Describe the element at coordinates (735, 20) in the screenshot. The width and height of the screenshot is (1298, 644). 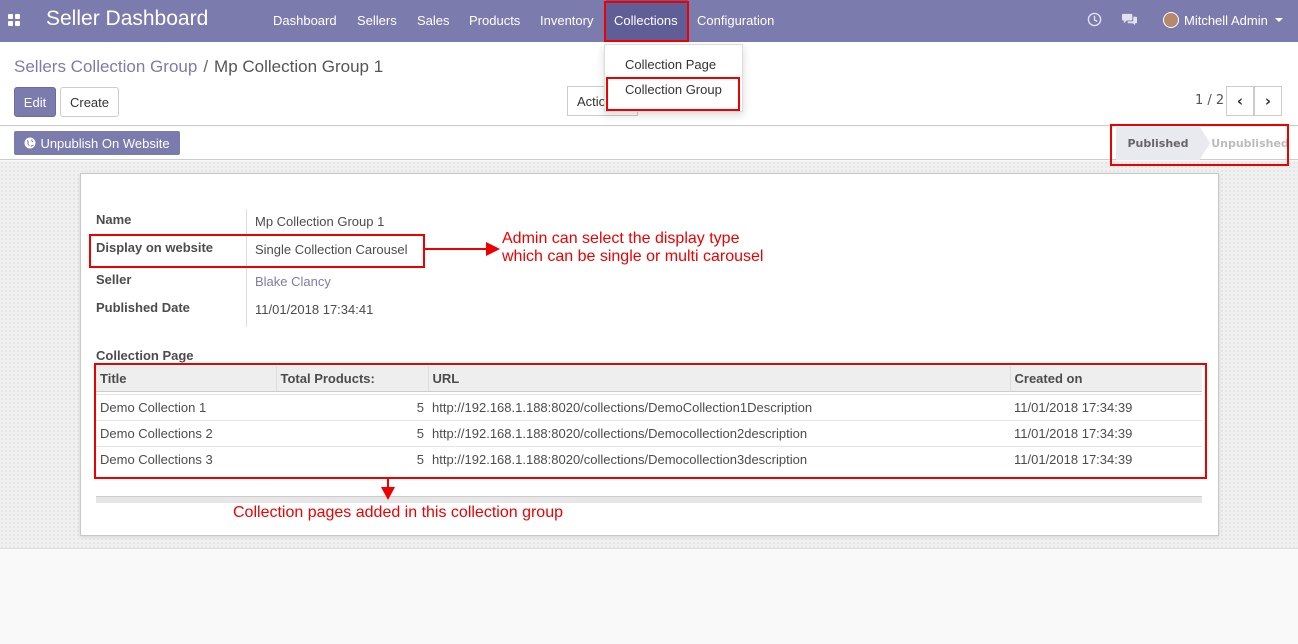
I see `menu-configuration: Configuration` at that location.